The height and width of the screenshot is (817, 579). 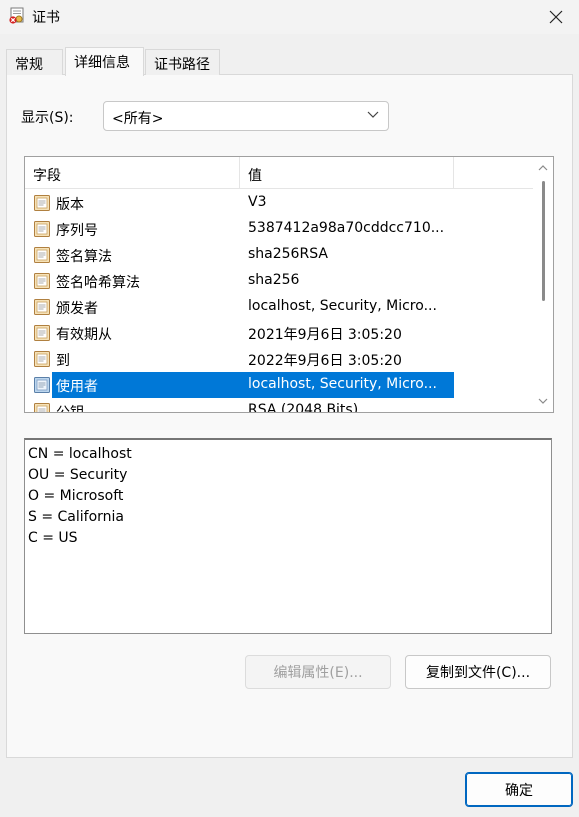 What do you see at coordinates (84, 335) in the screenshot?
I see `field-name: 有效期从` at bounding box center [84, 335].